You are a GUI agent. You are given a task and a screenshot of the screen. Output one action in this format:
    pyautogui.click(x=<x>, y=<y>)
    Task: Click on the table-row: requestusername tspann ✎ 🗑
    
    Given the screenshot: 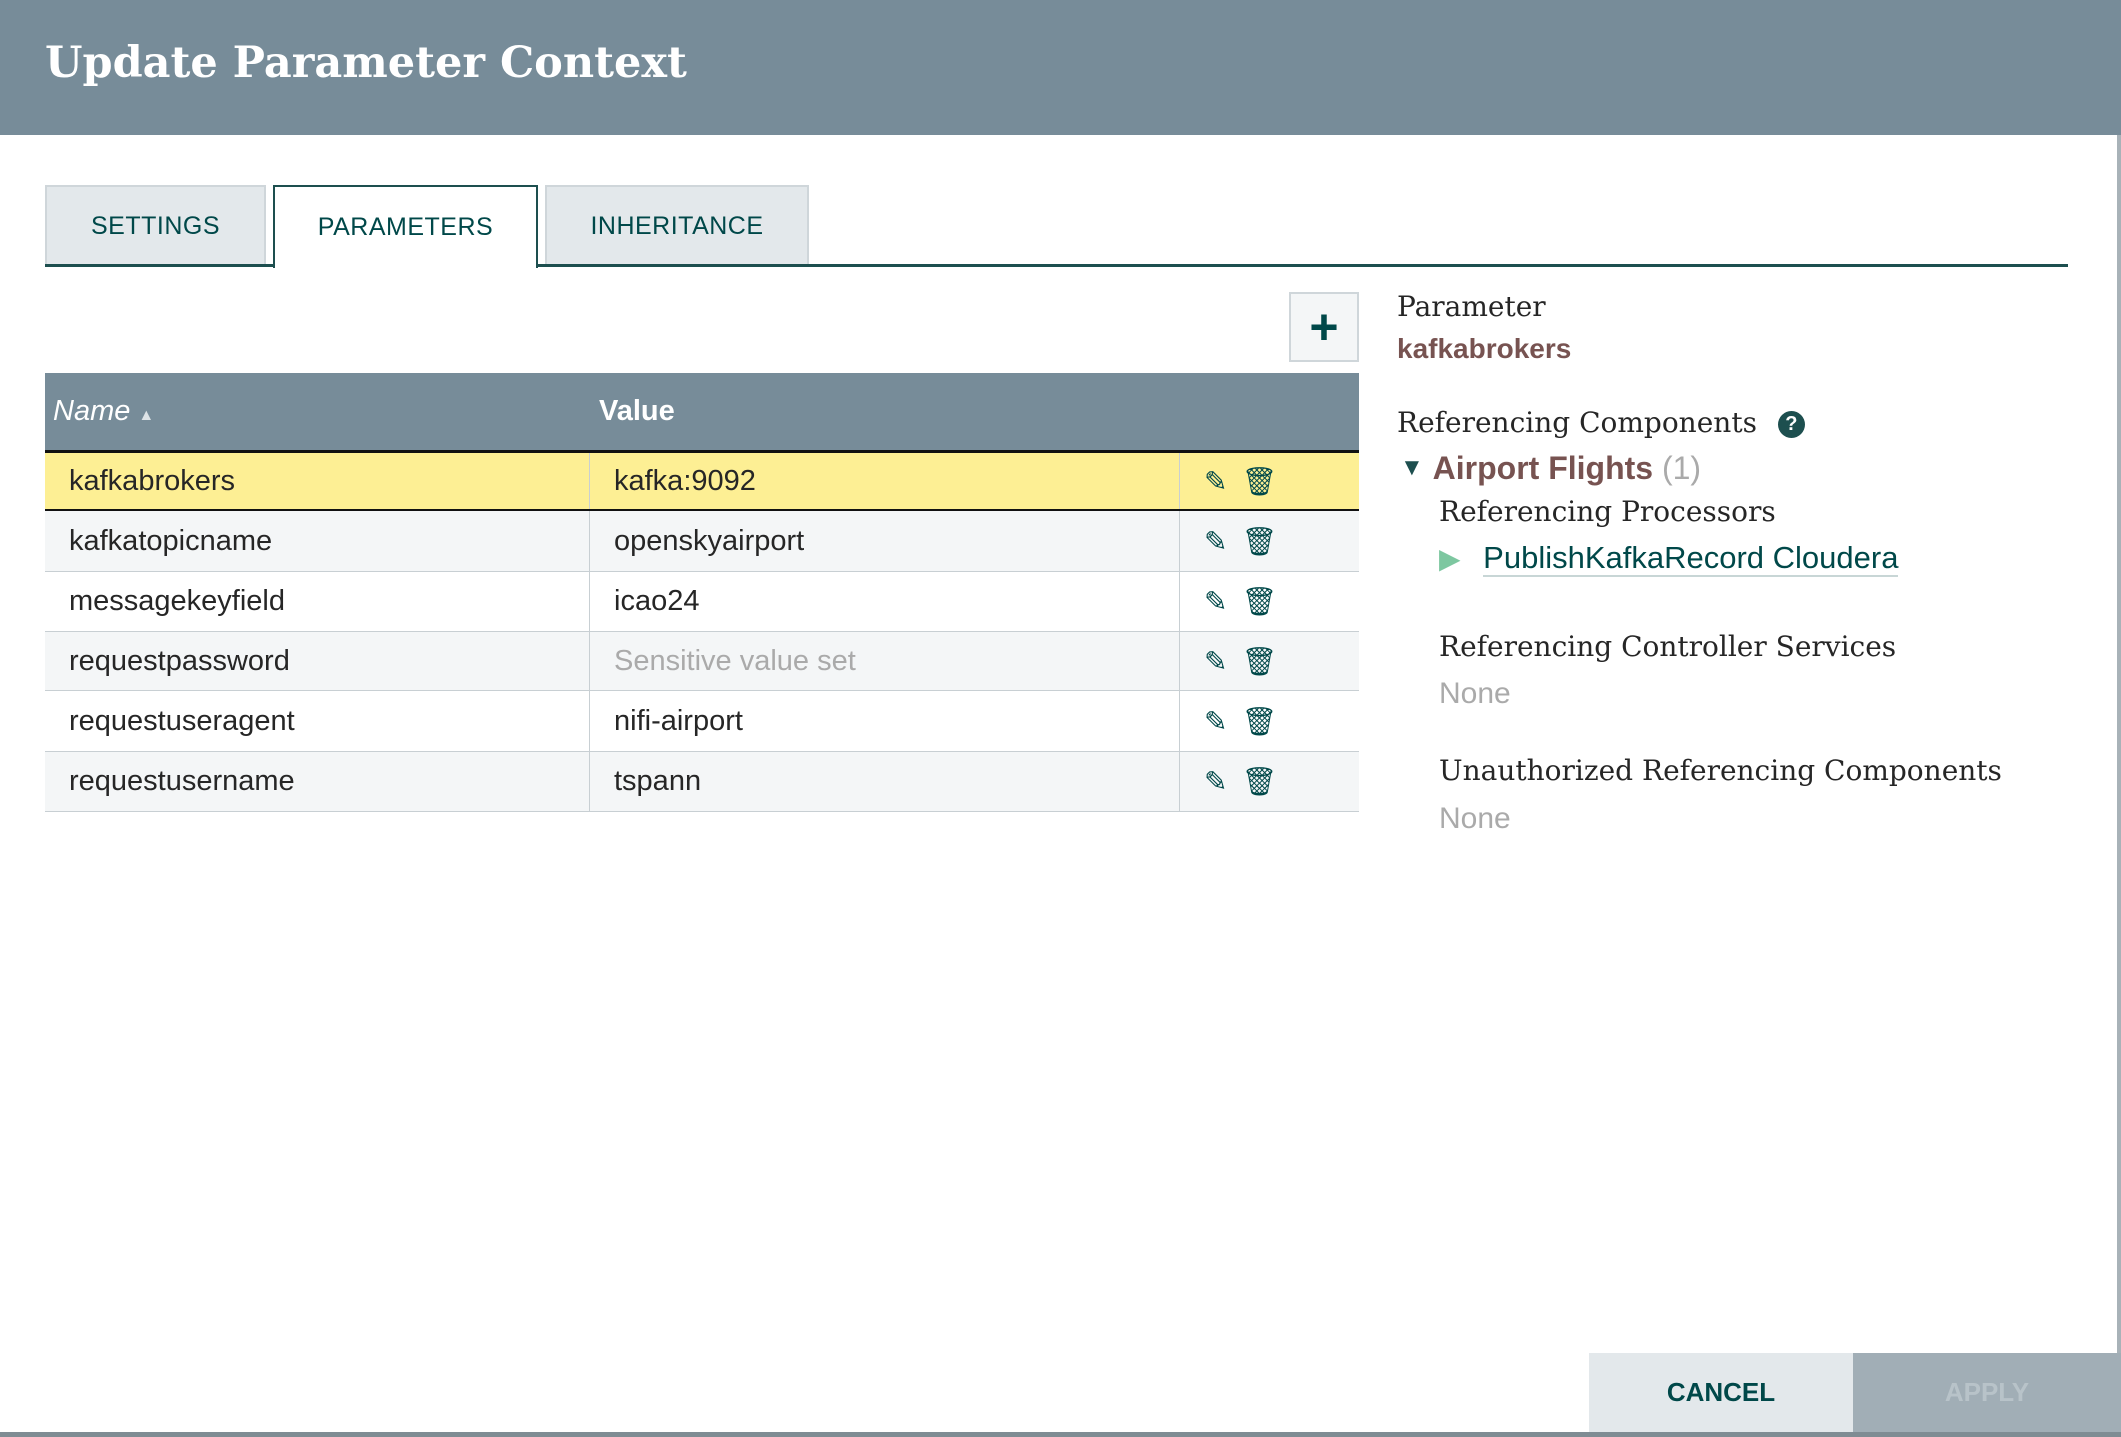 What is the action you would take?
    pyautogui.click(x=702, y=782)
    